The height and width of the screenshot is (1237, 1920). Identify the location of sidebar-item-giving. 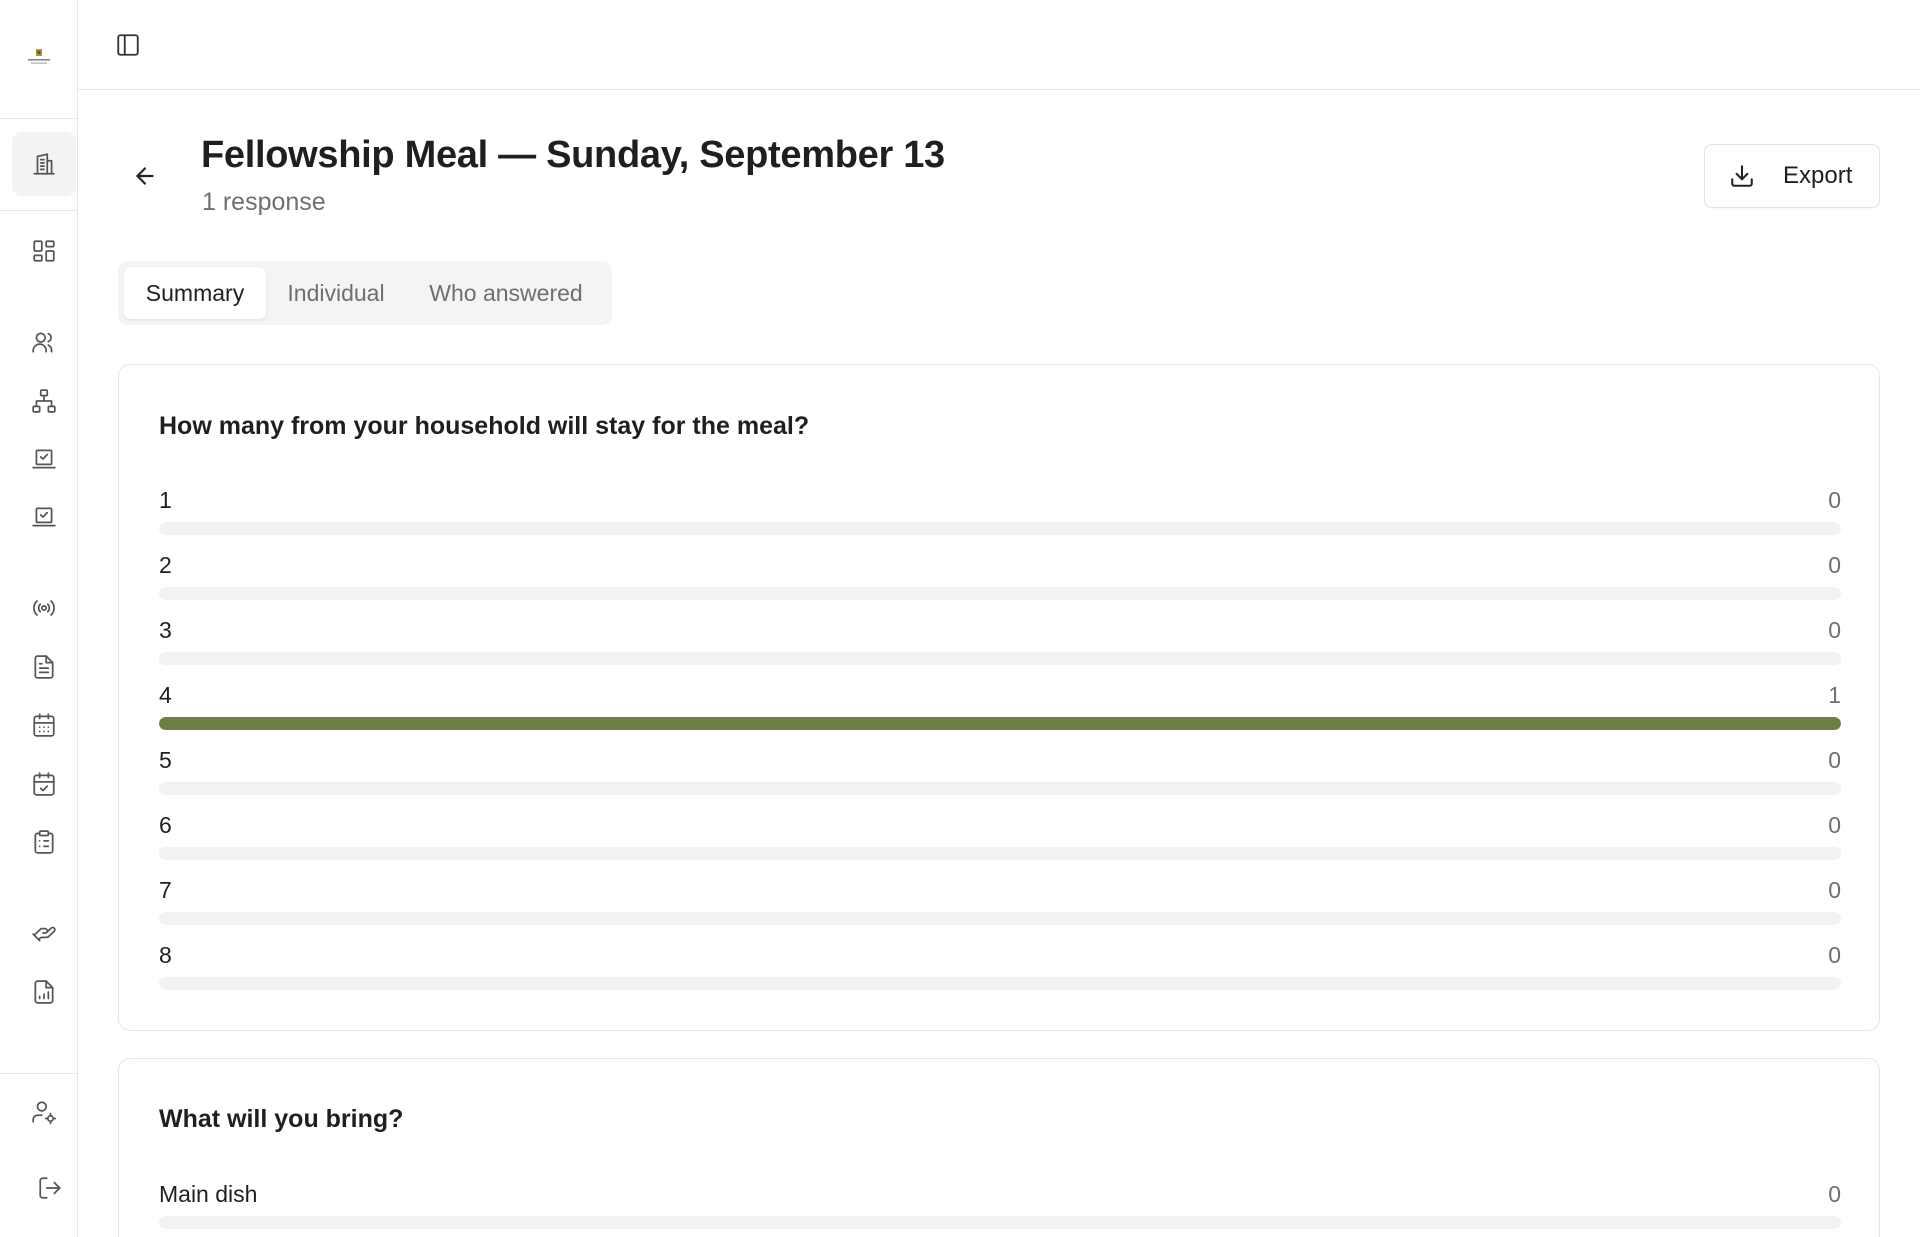
(44, 933).